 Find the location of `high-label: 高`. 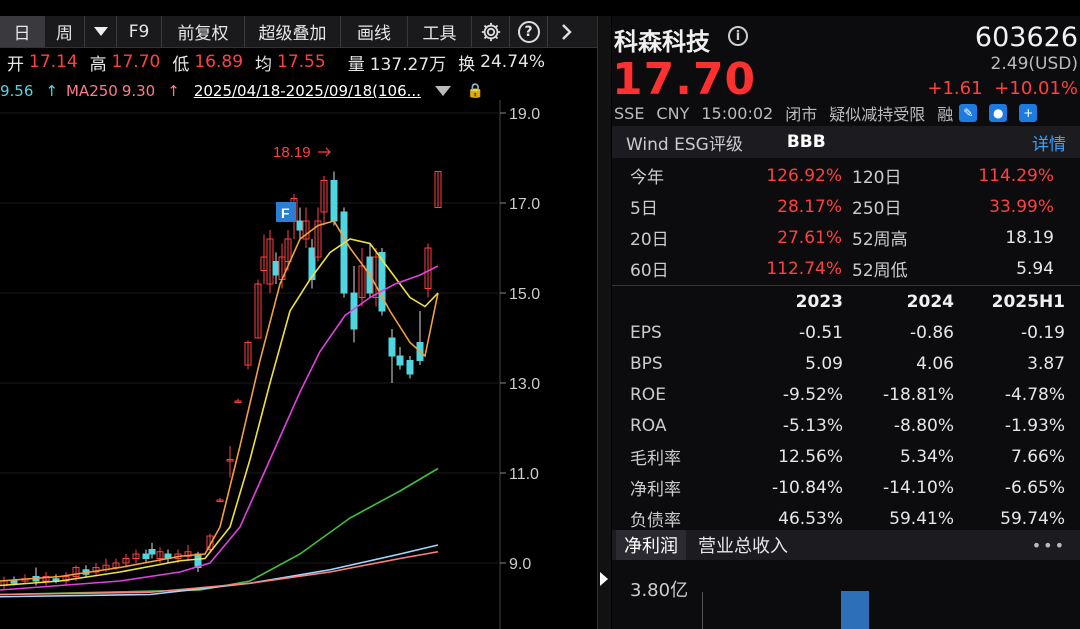

high-label: 高 is located at coordinates (98, 64).